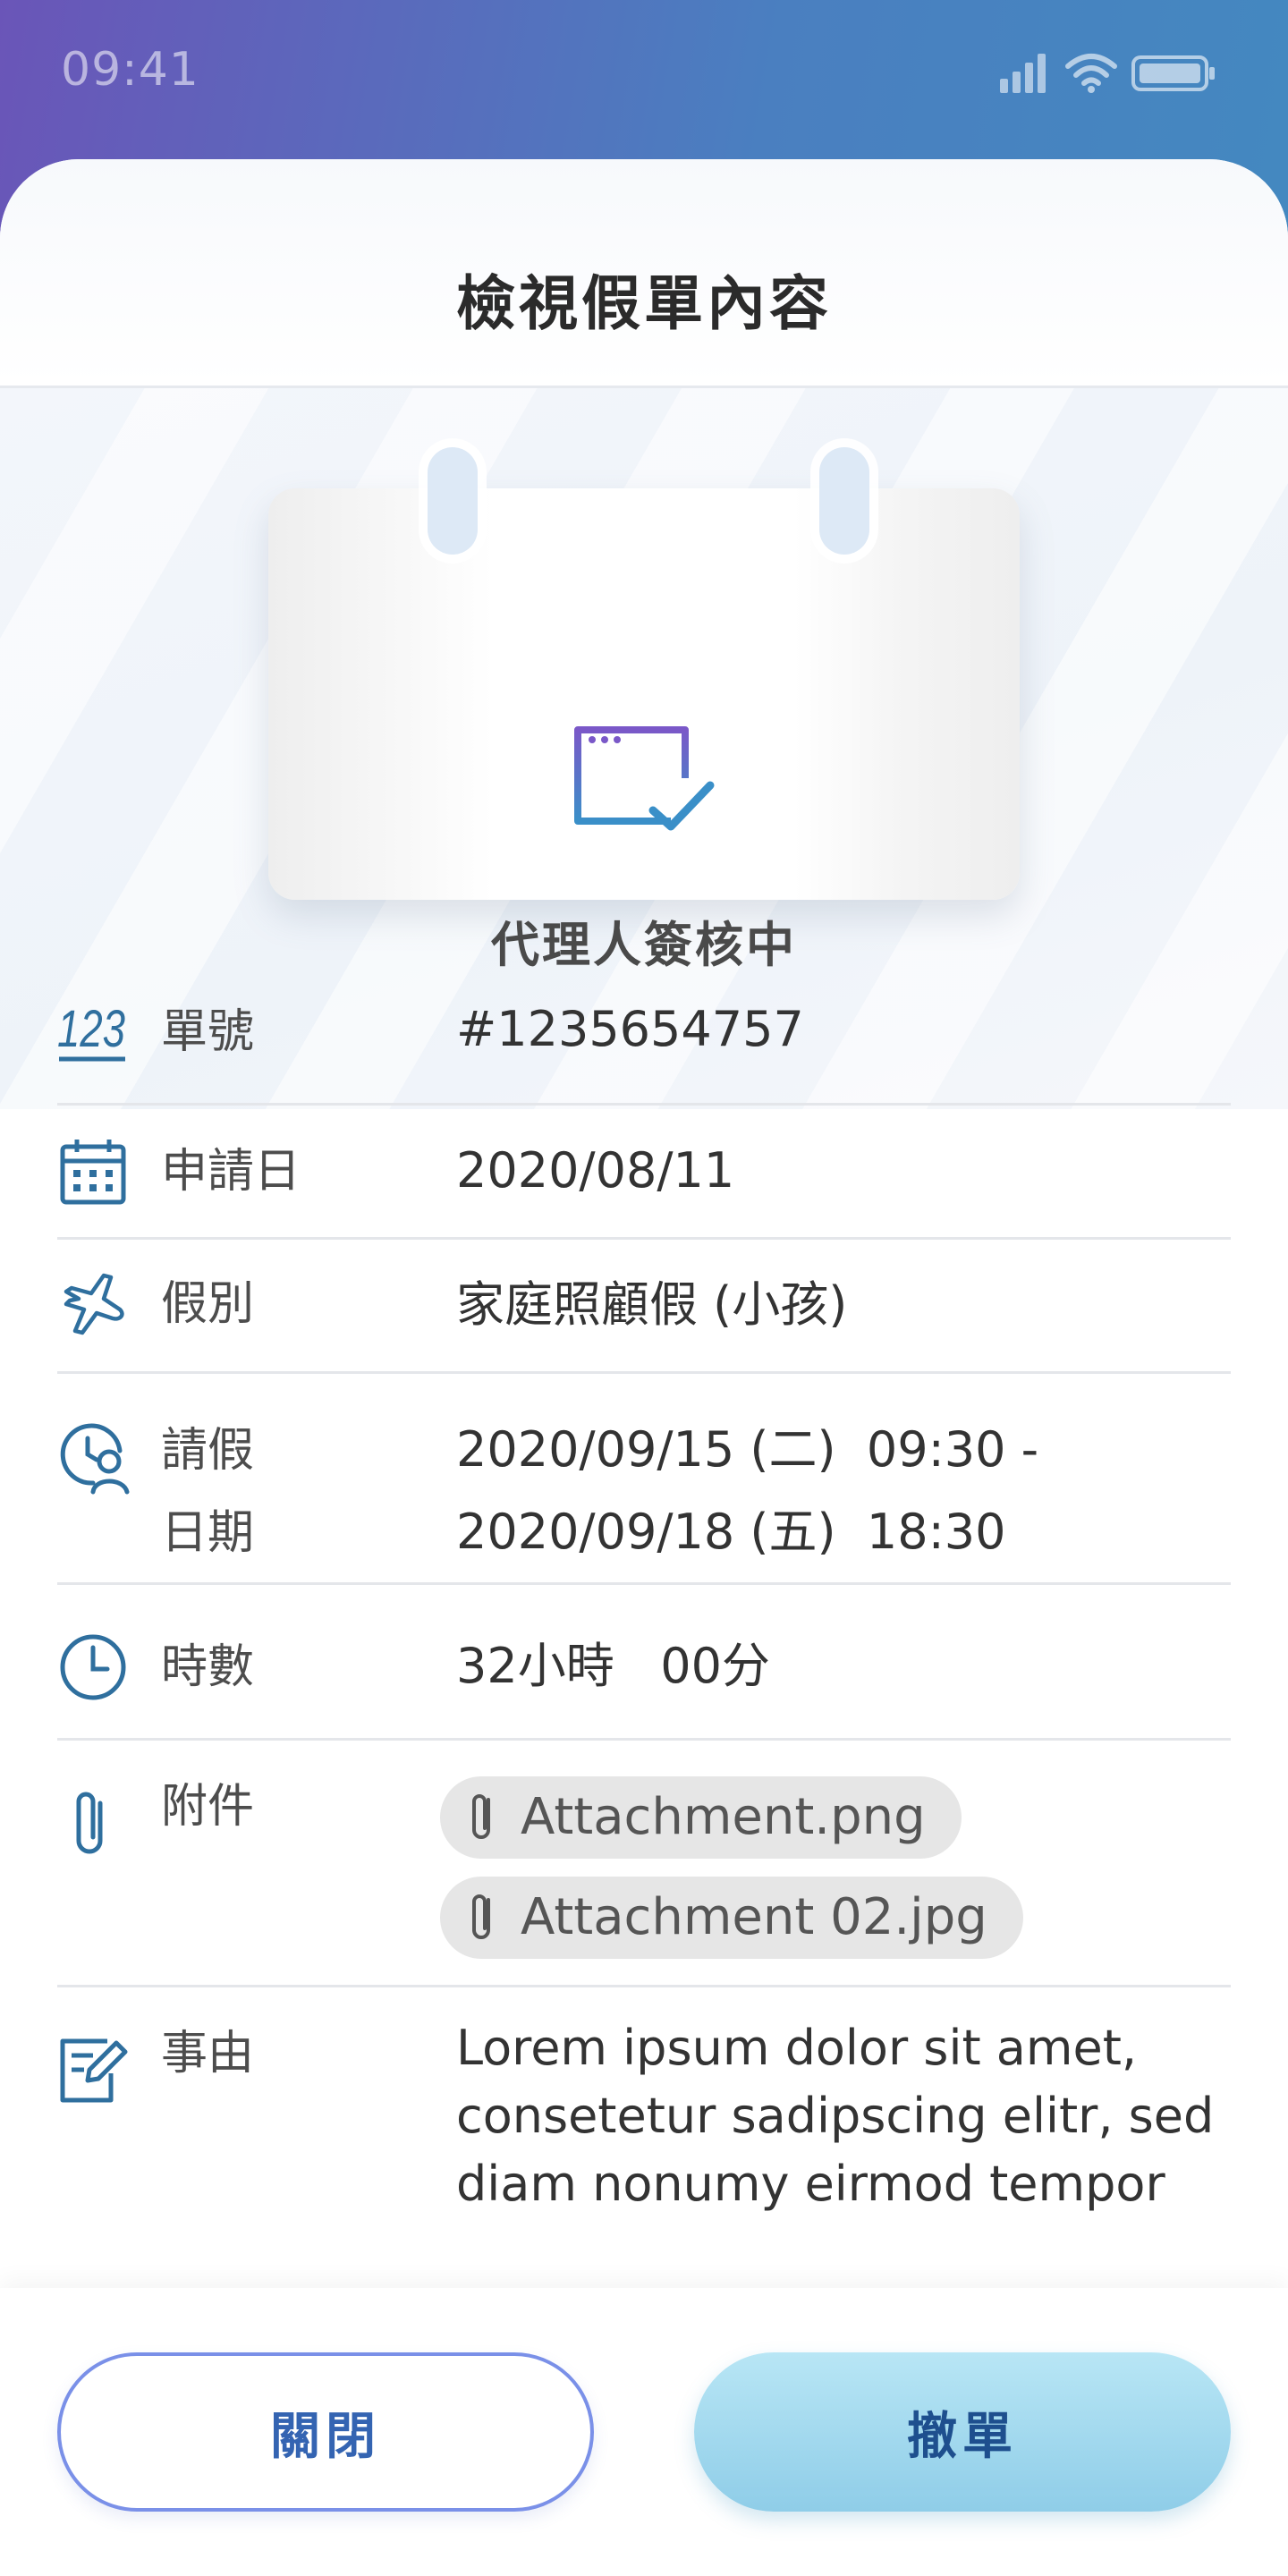 This screenshot has height=2576, width=1288. Describe the element at coordinates (731, 1532) in the screenshot. I see `leave-end-value: 2020/09/18 (五) 18:30` at that location.